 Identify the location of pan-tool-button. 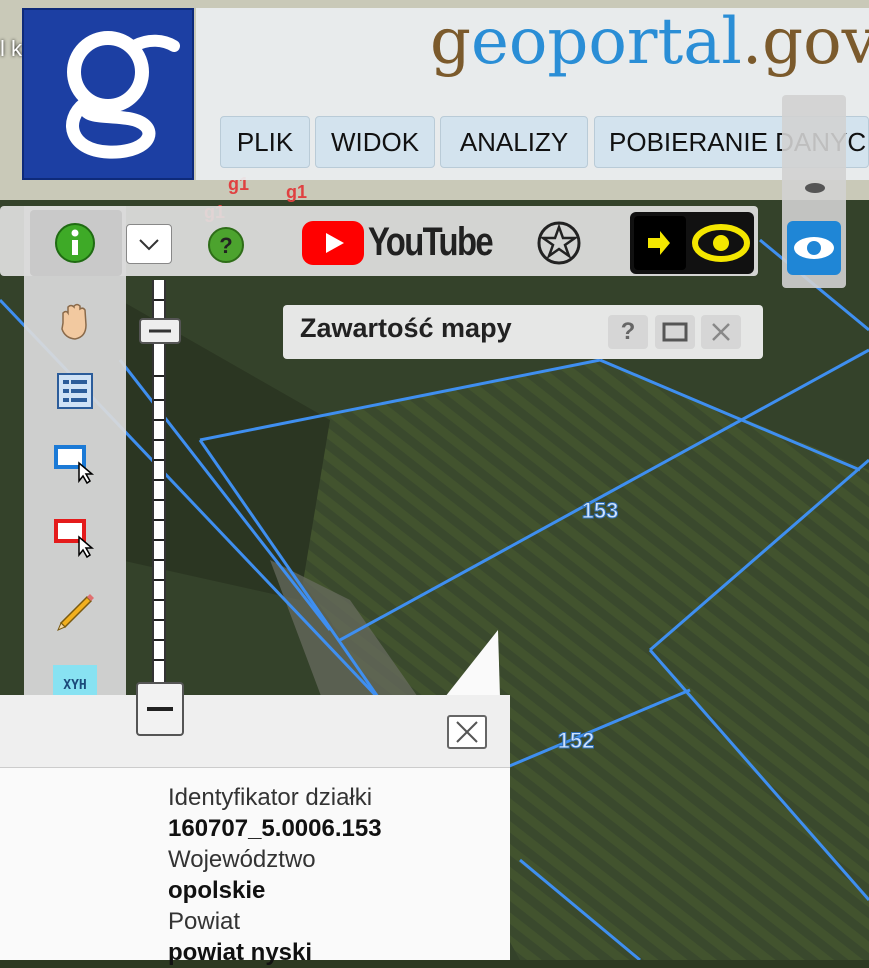
(75, 321).